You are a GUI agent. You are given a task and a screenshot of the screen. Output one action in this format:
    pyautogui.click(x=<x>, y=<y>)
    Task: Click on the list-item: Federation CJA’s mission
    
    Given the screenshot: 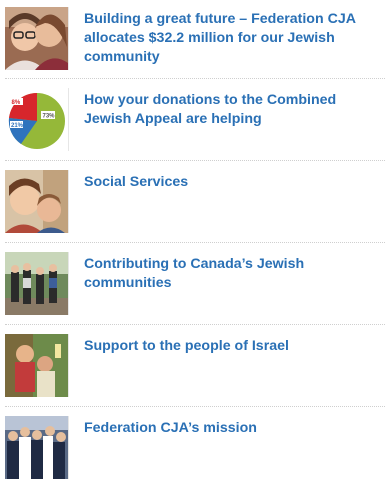 What is the action you would take?
    pyautogui.click(x=193, y=448)
    